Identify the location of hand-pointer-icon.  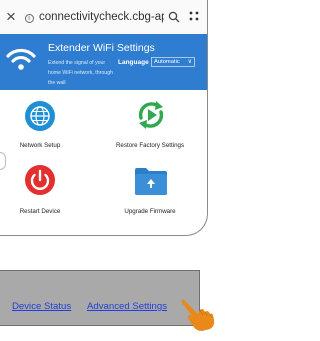
(198, 315).